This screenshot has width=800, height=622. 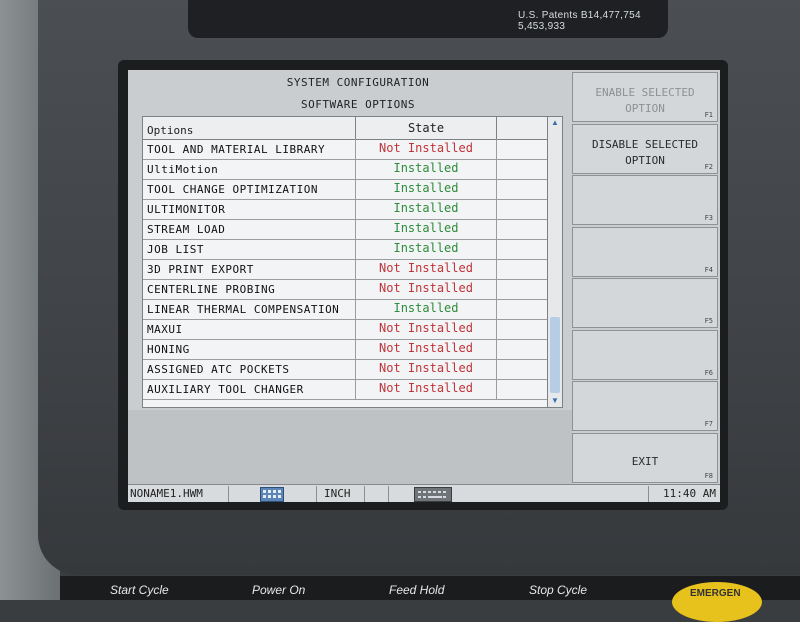 I want to click on fkey-number: F8, so click(x=708, y=475).